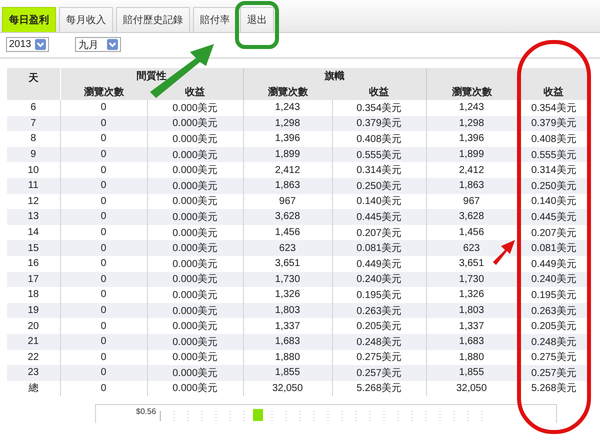 The height and width of the screenshot is (440, 600). I want to click on table-cell: 0.248美元, so click(379, 342).